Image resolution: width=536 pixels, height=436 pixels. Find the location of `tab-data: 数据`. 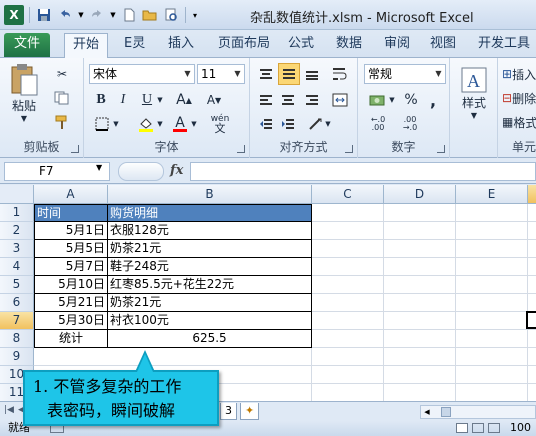

tab-data: 数据 is located at coordinates (349, 45).